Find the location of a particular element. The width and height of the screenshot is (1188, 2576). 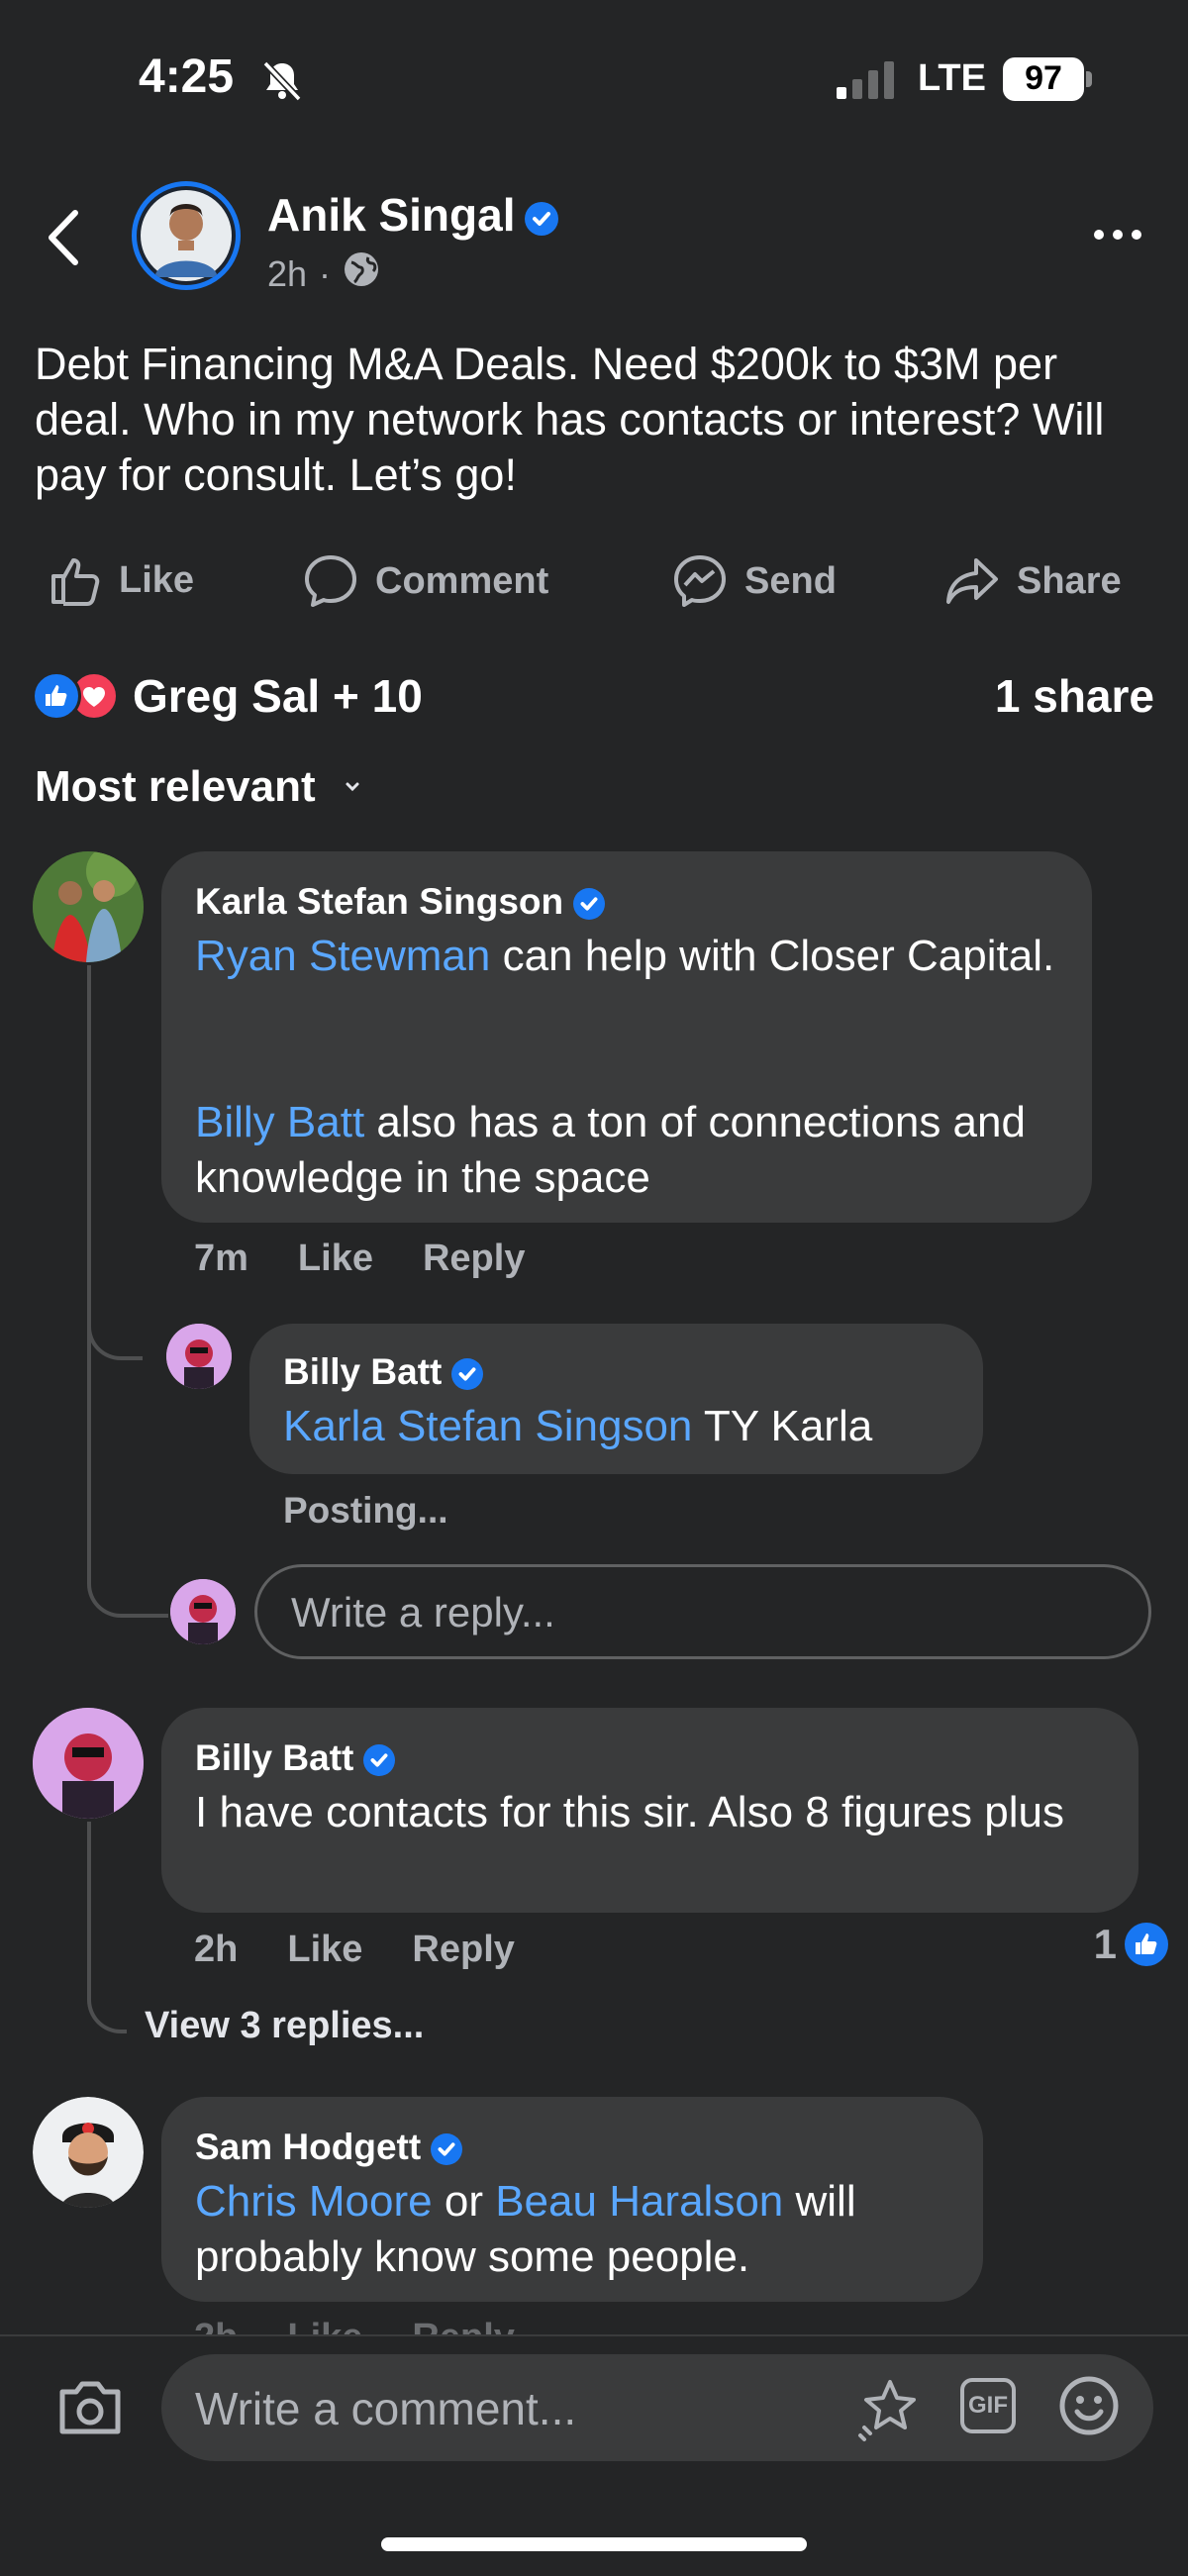

battery-level: 97 is located at coordinates (1043, 78).